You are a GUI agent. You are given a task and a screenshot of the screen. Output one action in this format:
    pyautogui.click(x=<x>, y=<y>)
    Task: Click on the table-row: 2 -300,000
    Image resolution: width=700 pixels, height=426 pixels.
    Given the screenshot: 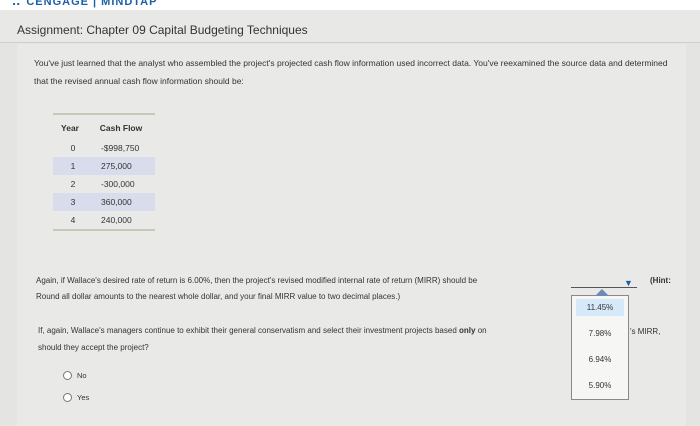 What is the action you would take?
    pyautogui.click(x=104, y=184)
    